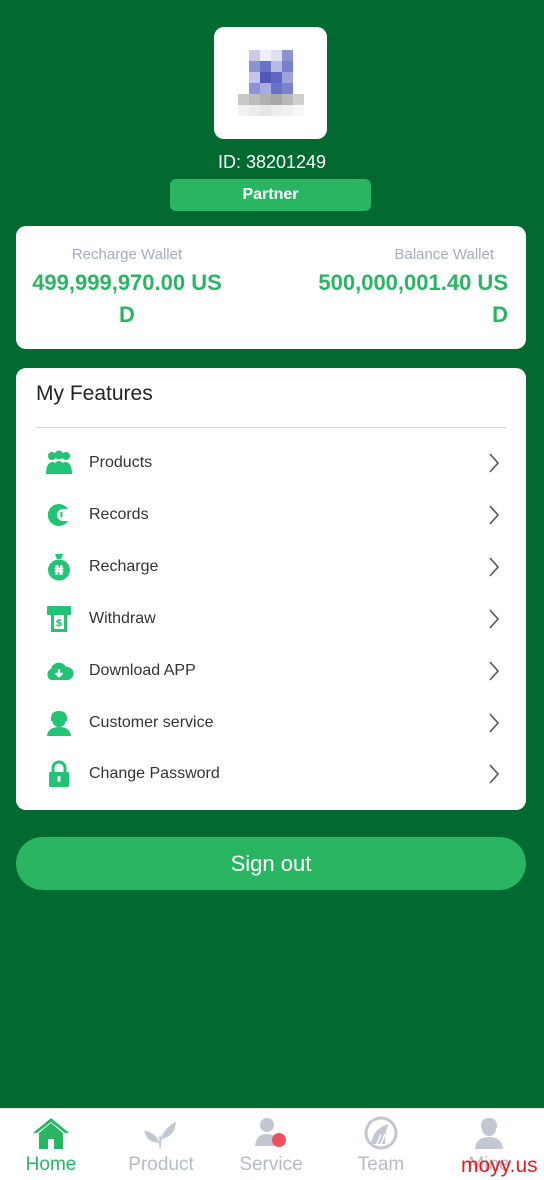  I want to click on sign-out-button: Sign out, so click(271, 863).